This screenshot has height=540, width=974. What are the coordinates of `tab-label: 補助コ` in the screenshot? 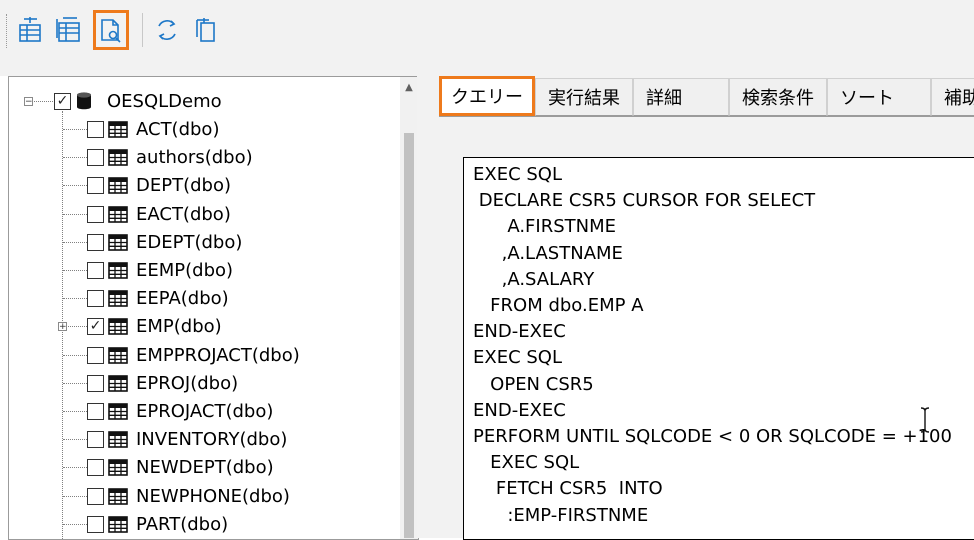 It's located at (959, 98).